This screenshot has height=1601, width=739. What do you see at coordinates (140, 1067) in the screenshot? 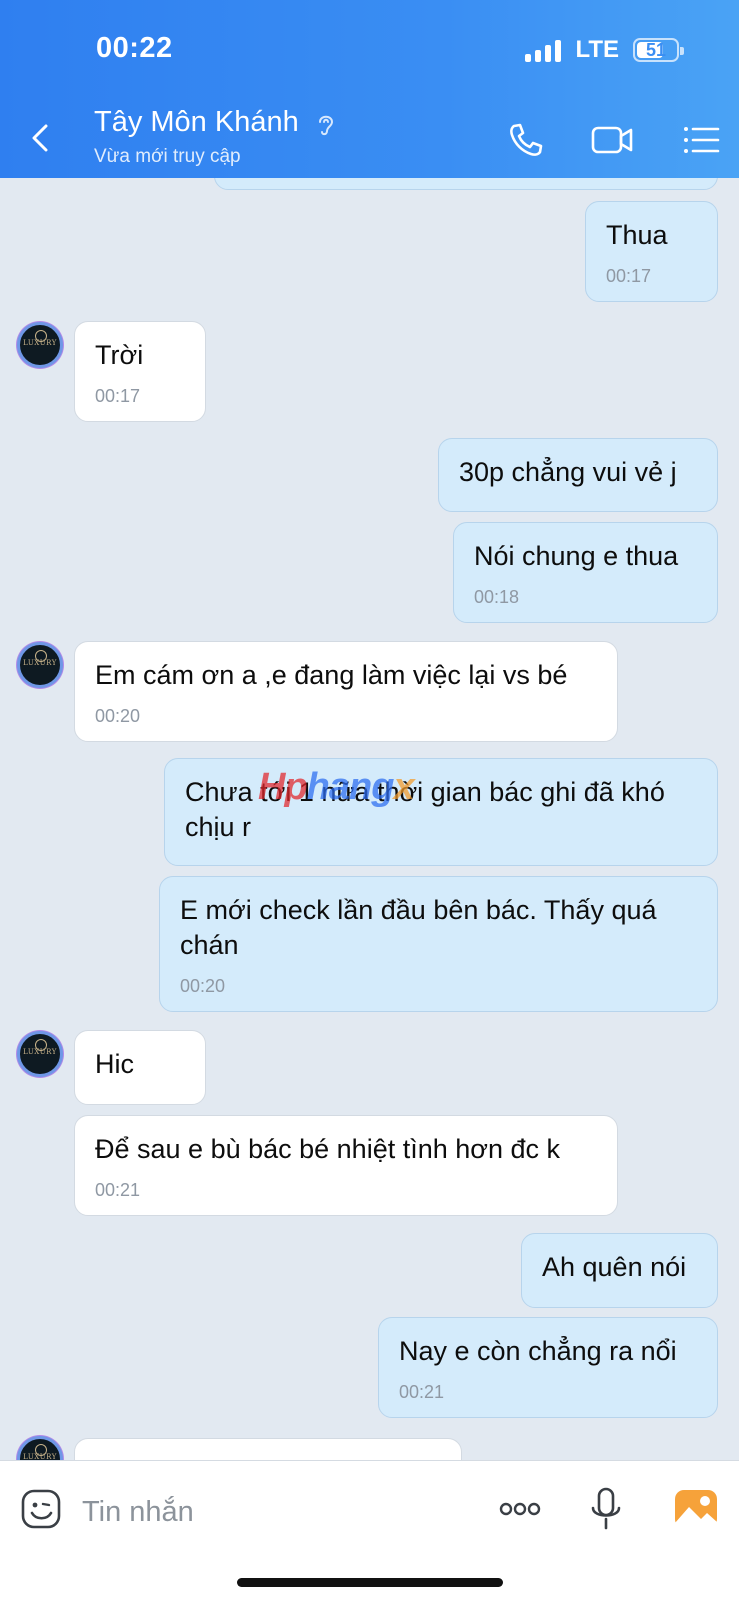
I see `message-bubble-incoming: Hic` at bounding box center [140, 1067].